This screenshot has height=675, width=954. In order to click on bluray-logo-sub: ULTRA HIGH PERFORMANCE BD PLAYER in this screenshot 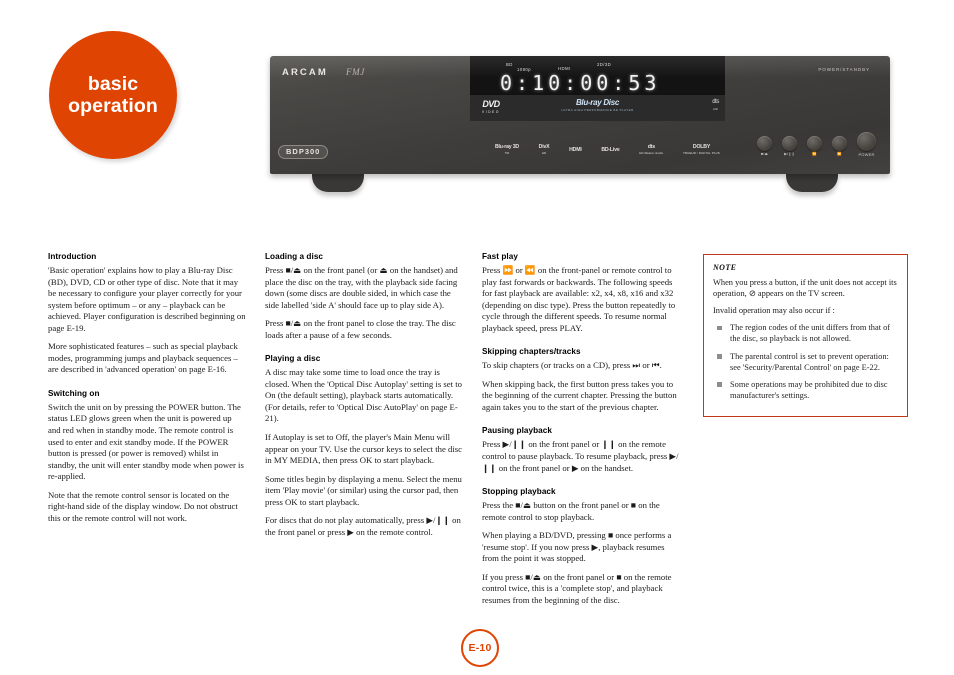, I will do `click(597, 110)`.